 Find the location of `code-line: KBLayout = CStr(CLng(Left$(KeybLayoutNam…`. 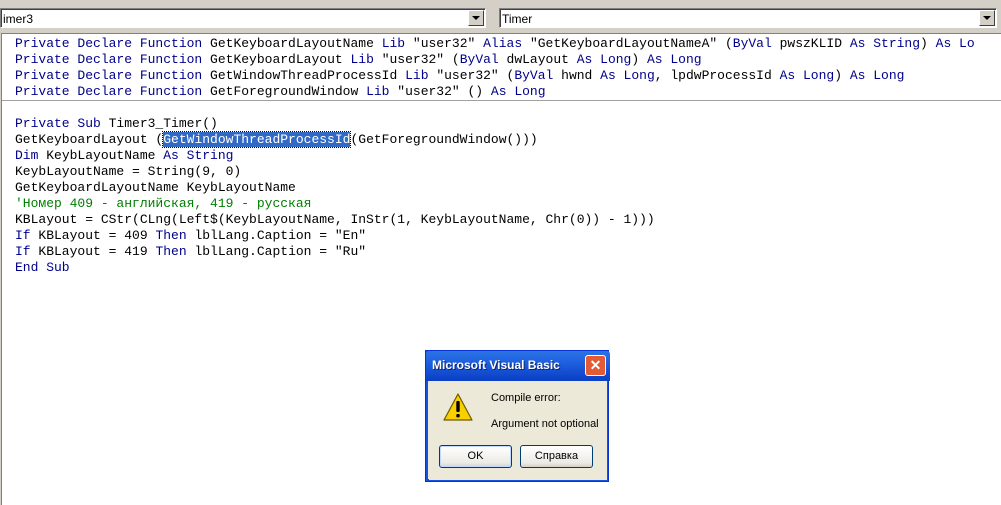

code-line: KBLayout = CStr(CLng(Left$(KeybLayoutNam… is located at coordinates (335, 220).